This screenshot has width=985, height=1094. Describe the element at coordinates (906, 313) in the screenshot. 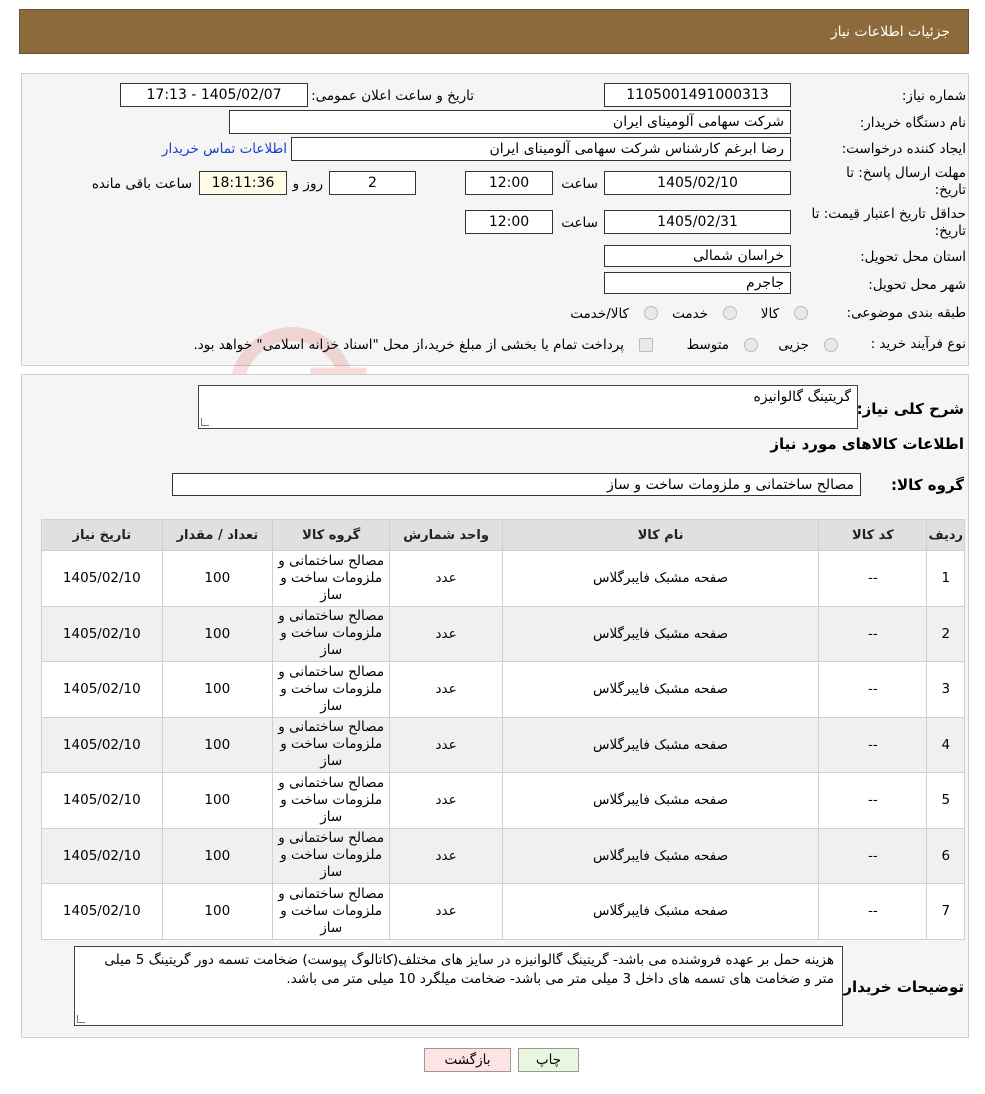

I see `category-label: طبقه بندی موضوعی:` at that location.